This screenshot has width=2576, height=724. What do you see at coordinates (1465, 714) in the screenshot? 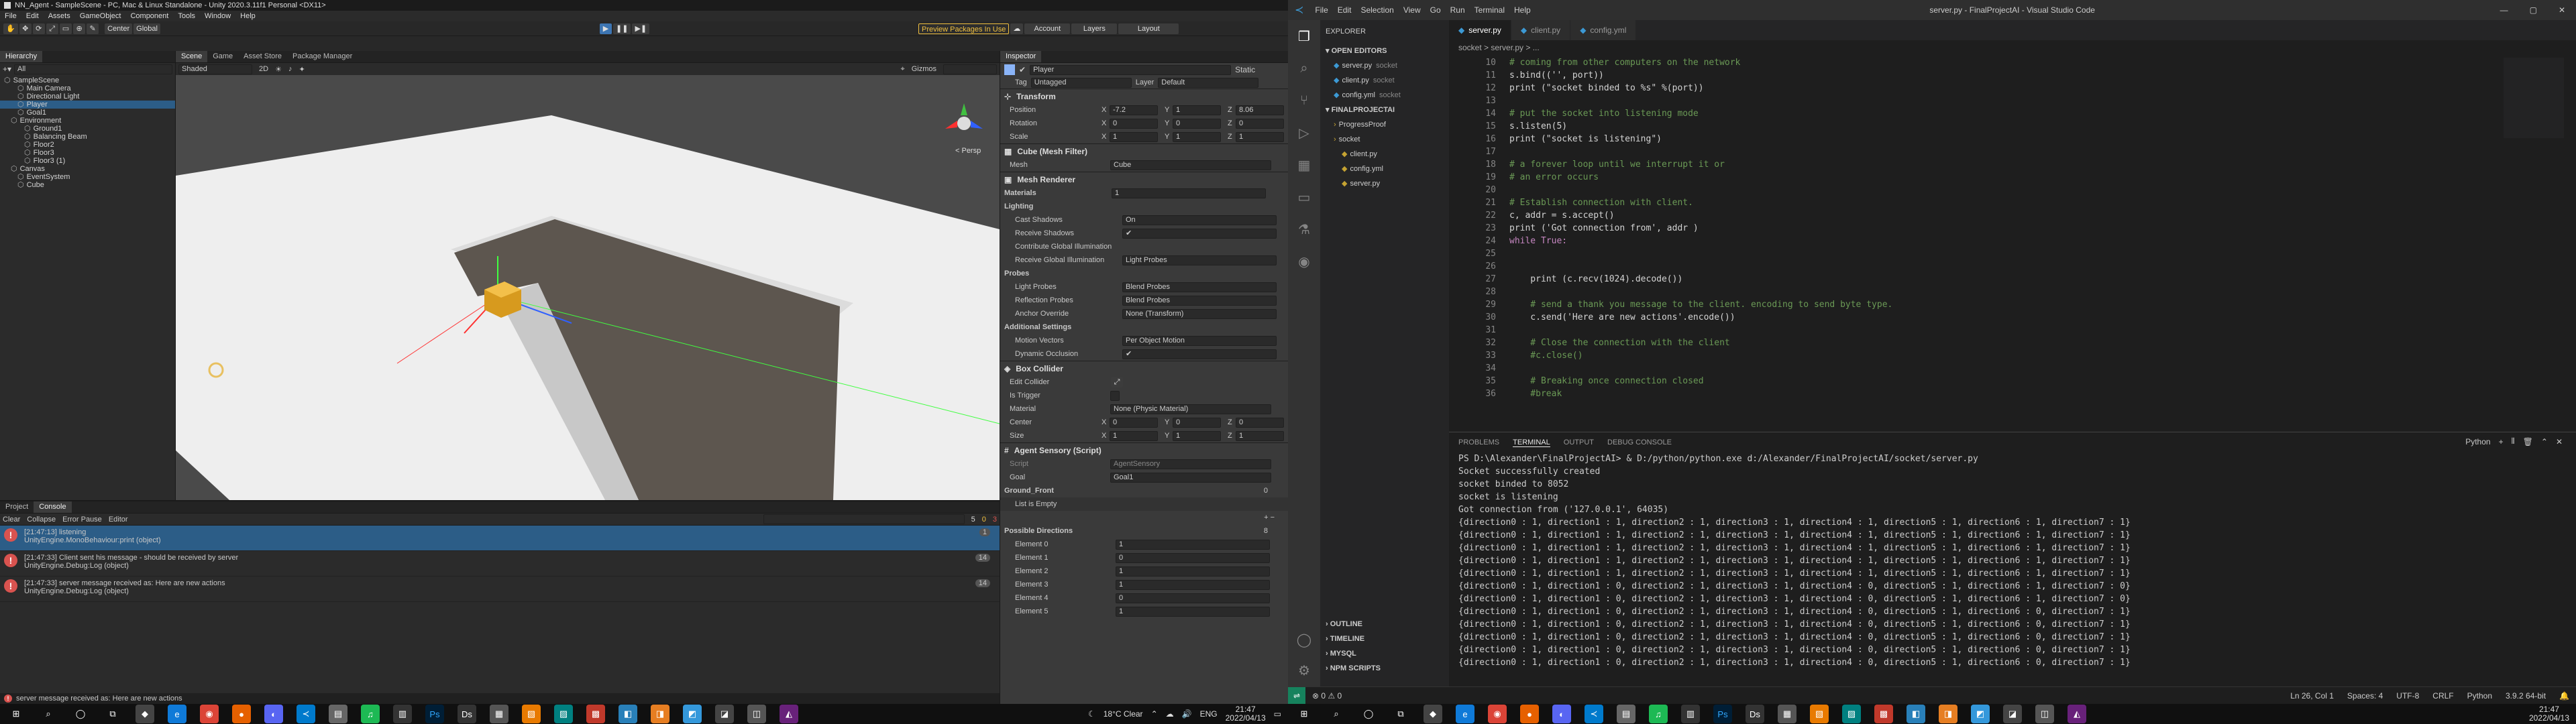
I see `edge-icon-2: e` at bounding box center [1465, 714].